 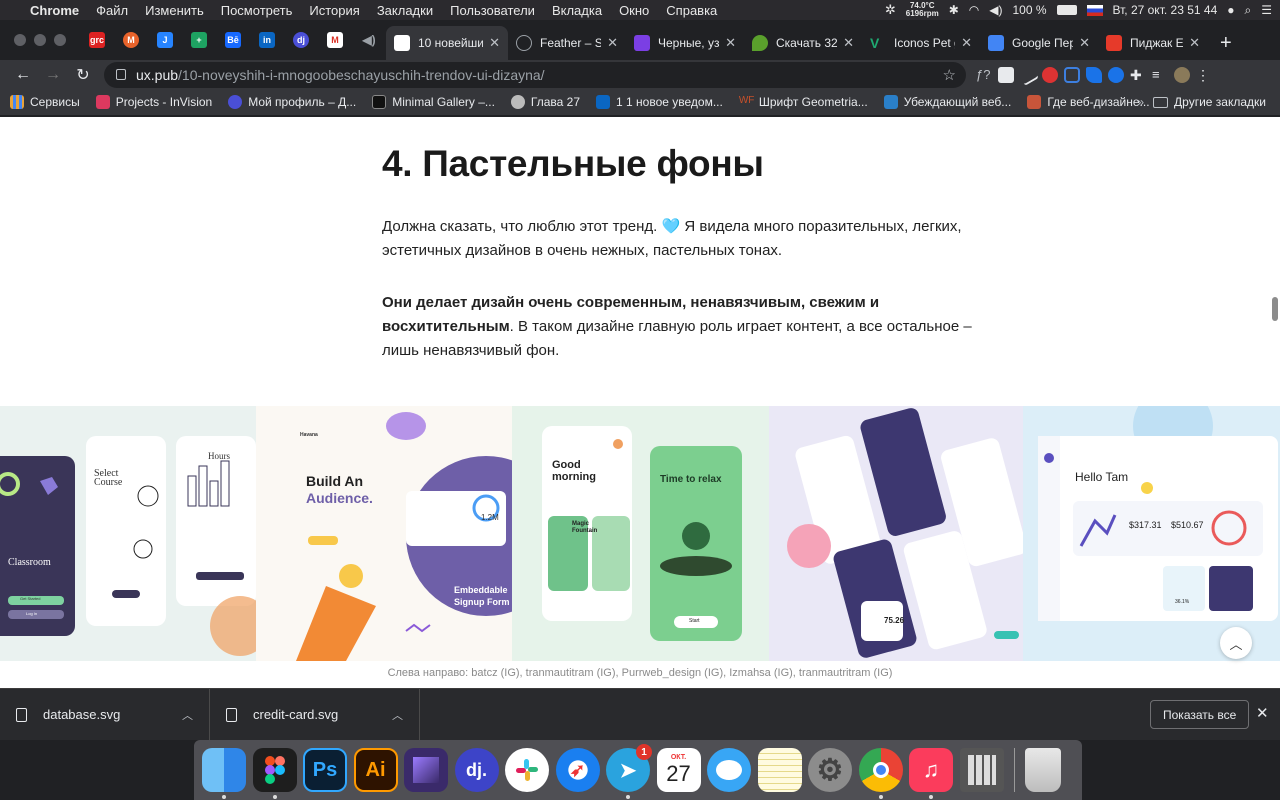 What do you see at coordinates (880, 773) in the screenshot?
I see `chrome-icon` at bounding box center [880, 773].